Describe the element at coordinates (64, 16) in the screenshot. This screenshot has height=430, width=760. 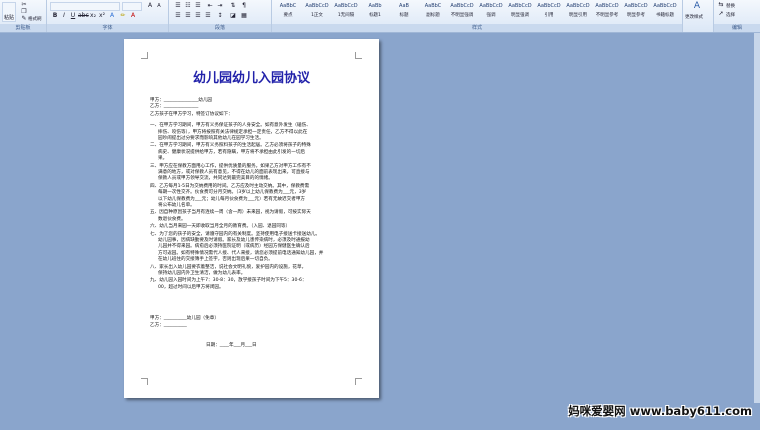
I see `italic-icon: I` at that location.